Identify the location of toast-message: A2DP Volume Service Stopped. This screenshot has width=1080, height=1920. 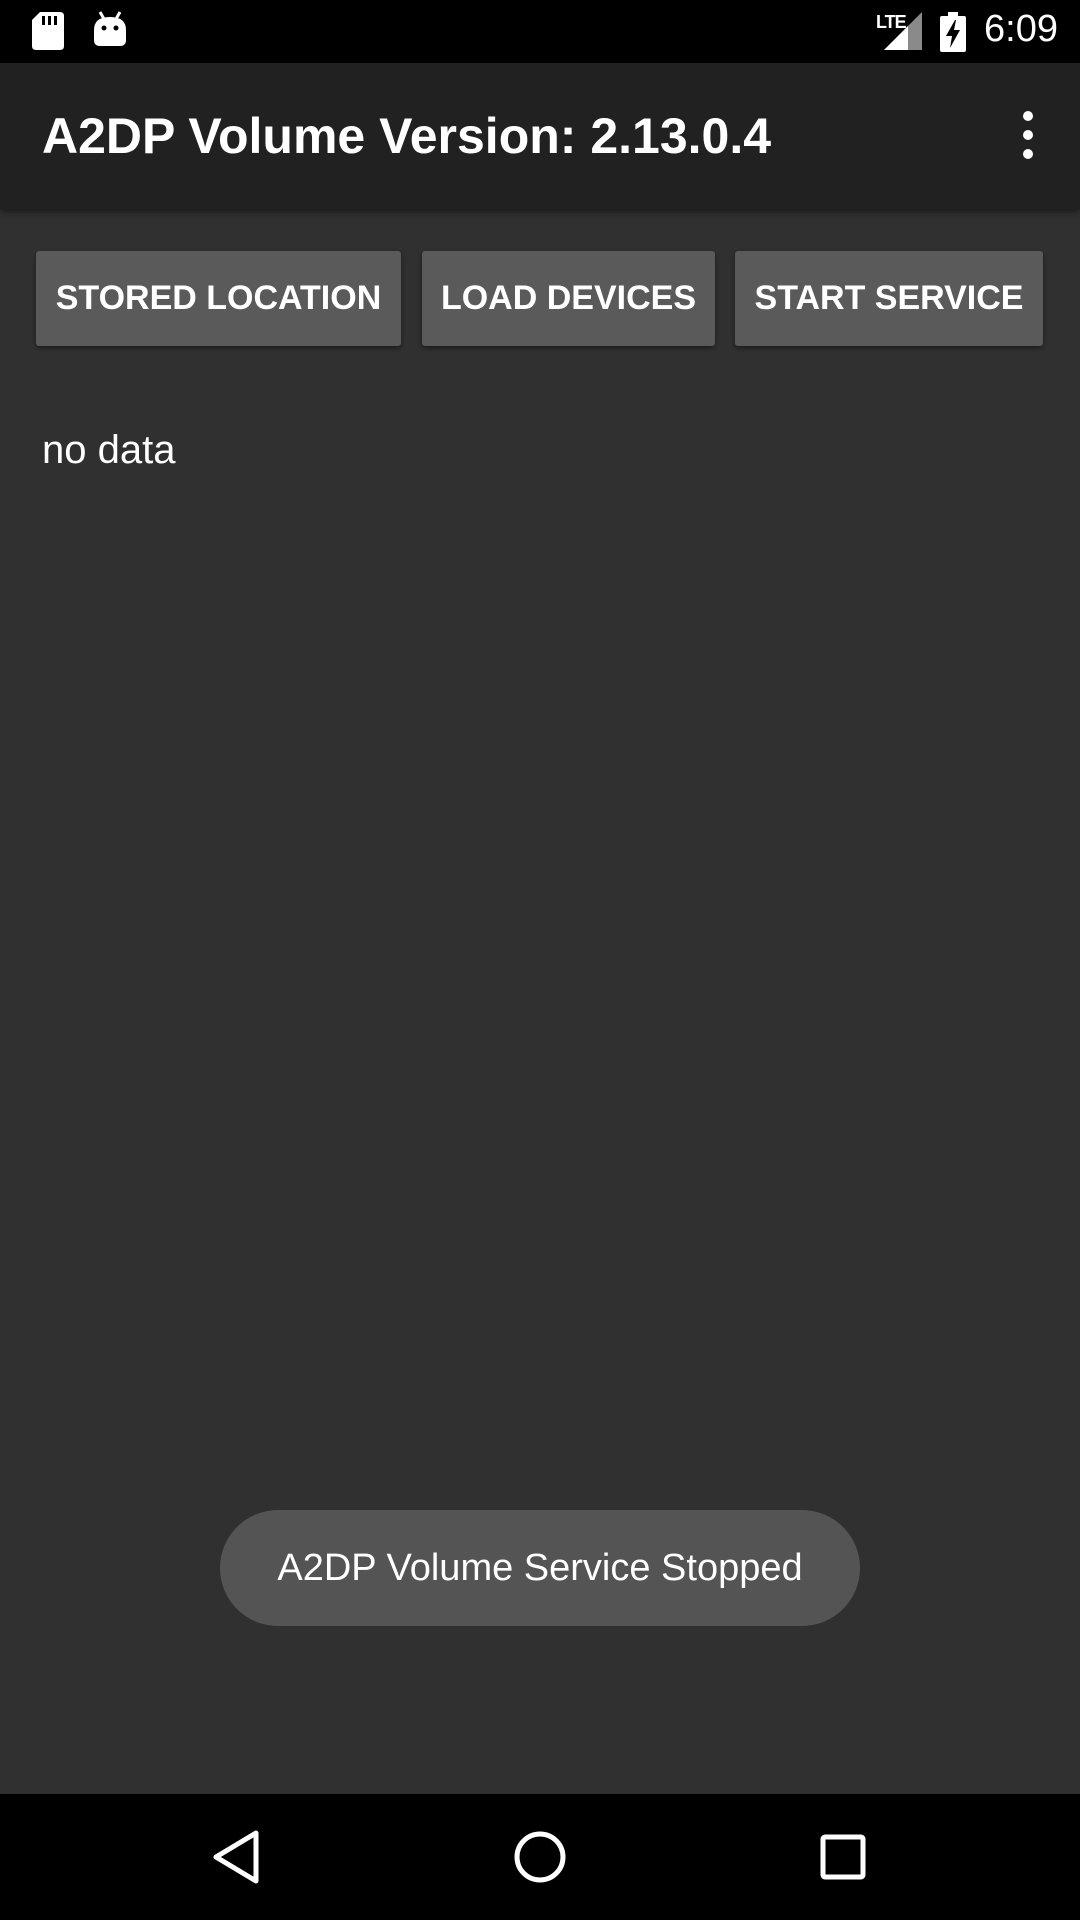
(540, 1568).